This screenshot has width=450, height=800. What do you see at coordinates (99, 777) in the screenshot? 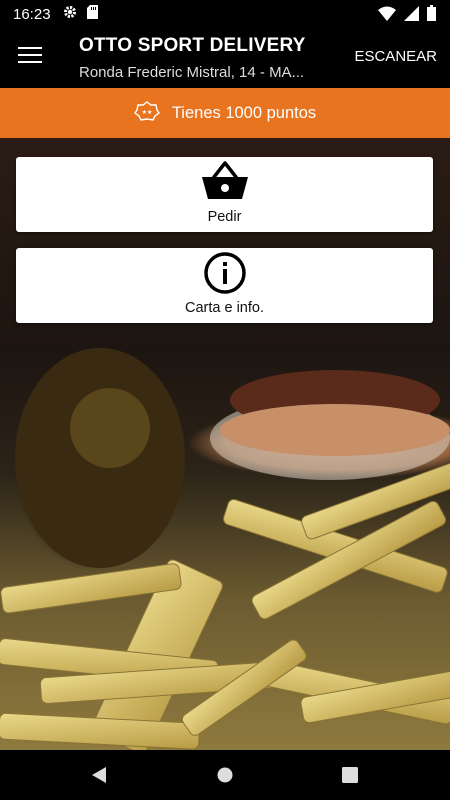
I see `back-icon` at bounding box center [99, 777].